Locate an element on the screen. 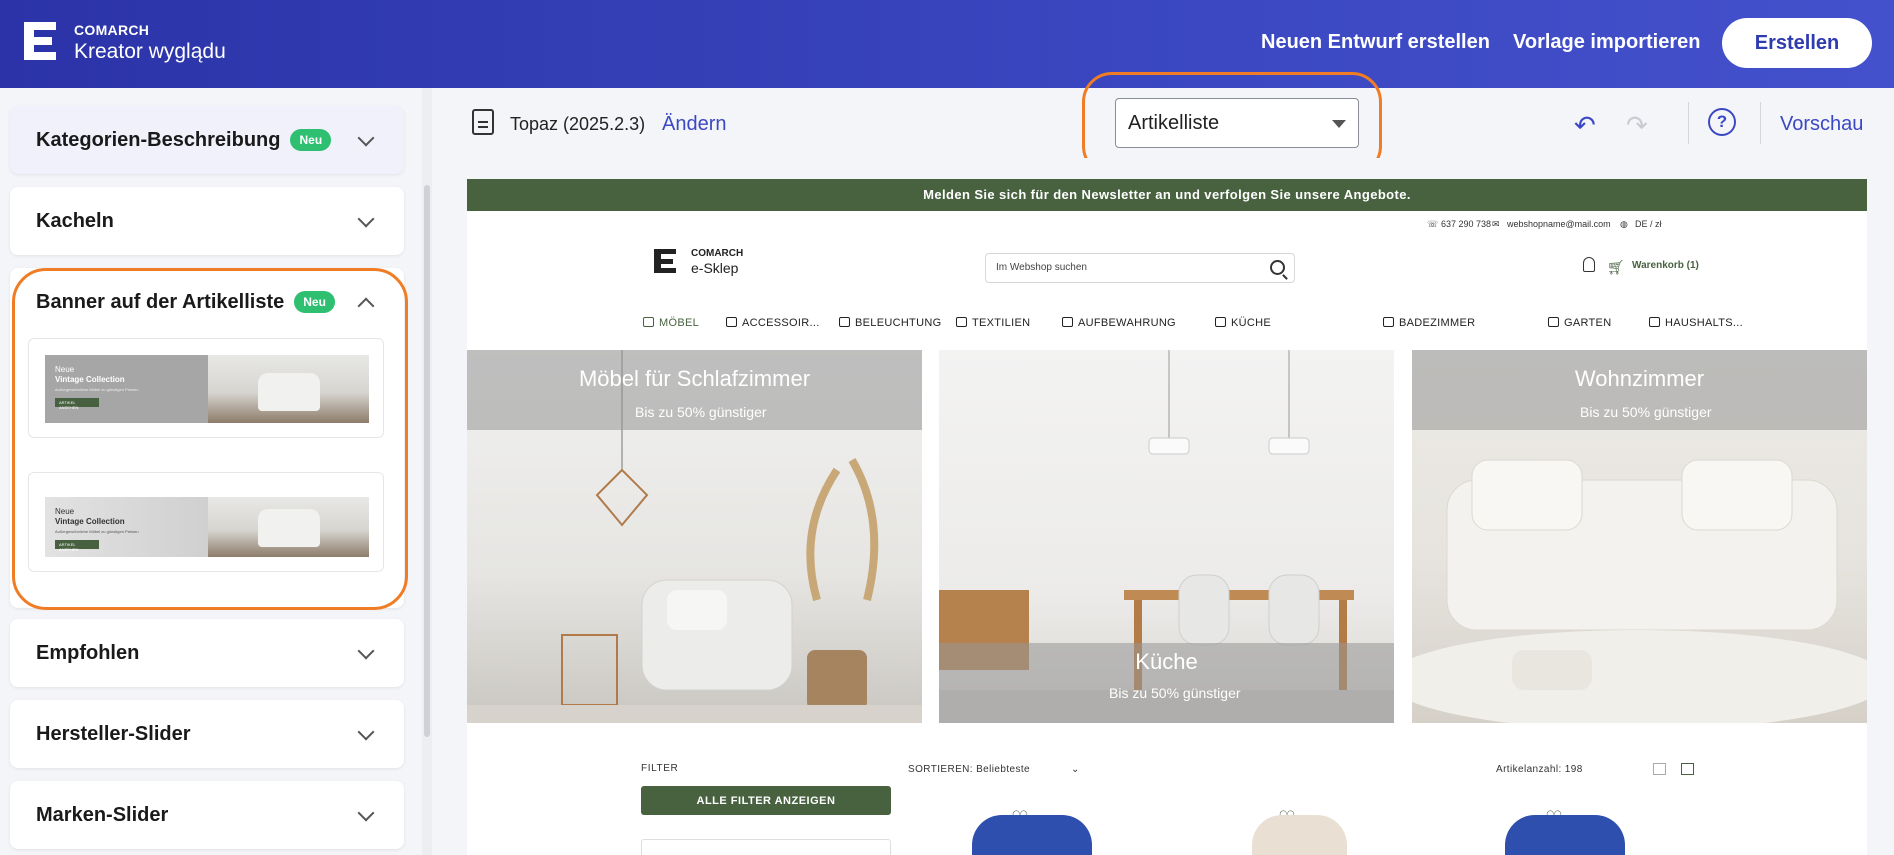  plant-icon is located at coordinates (1553, 322).